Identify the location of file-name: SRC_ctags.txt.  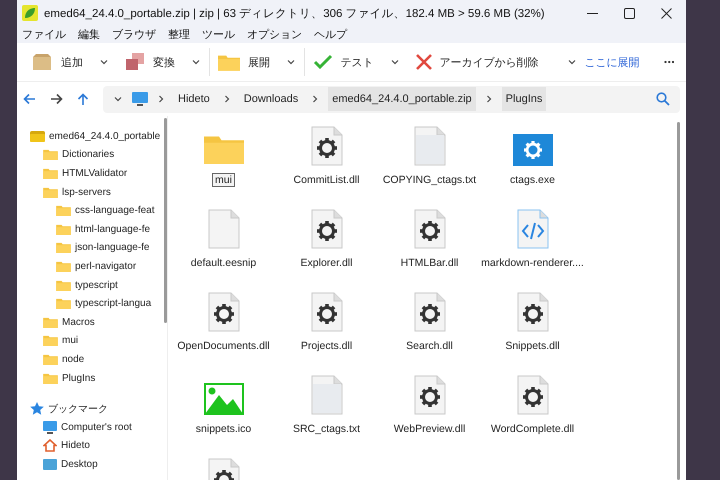
(327, 429).